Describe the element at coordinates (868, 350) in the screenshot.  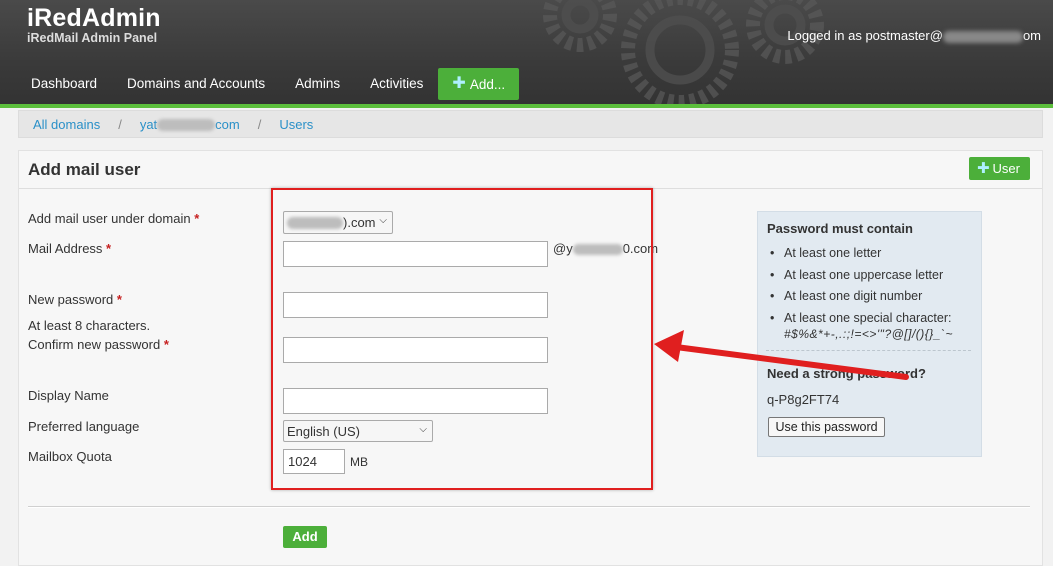
I see `dashed-divider` at that location.